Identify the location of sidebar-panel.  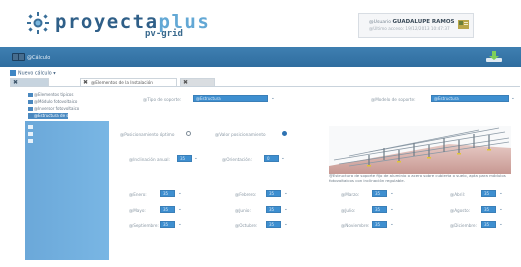
(67, 190).